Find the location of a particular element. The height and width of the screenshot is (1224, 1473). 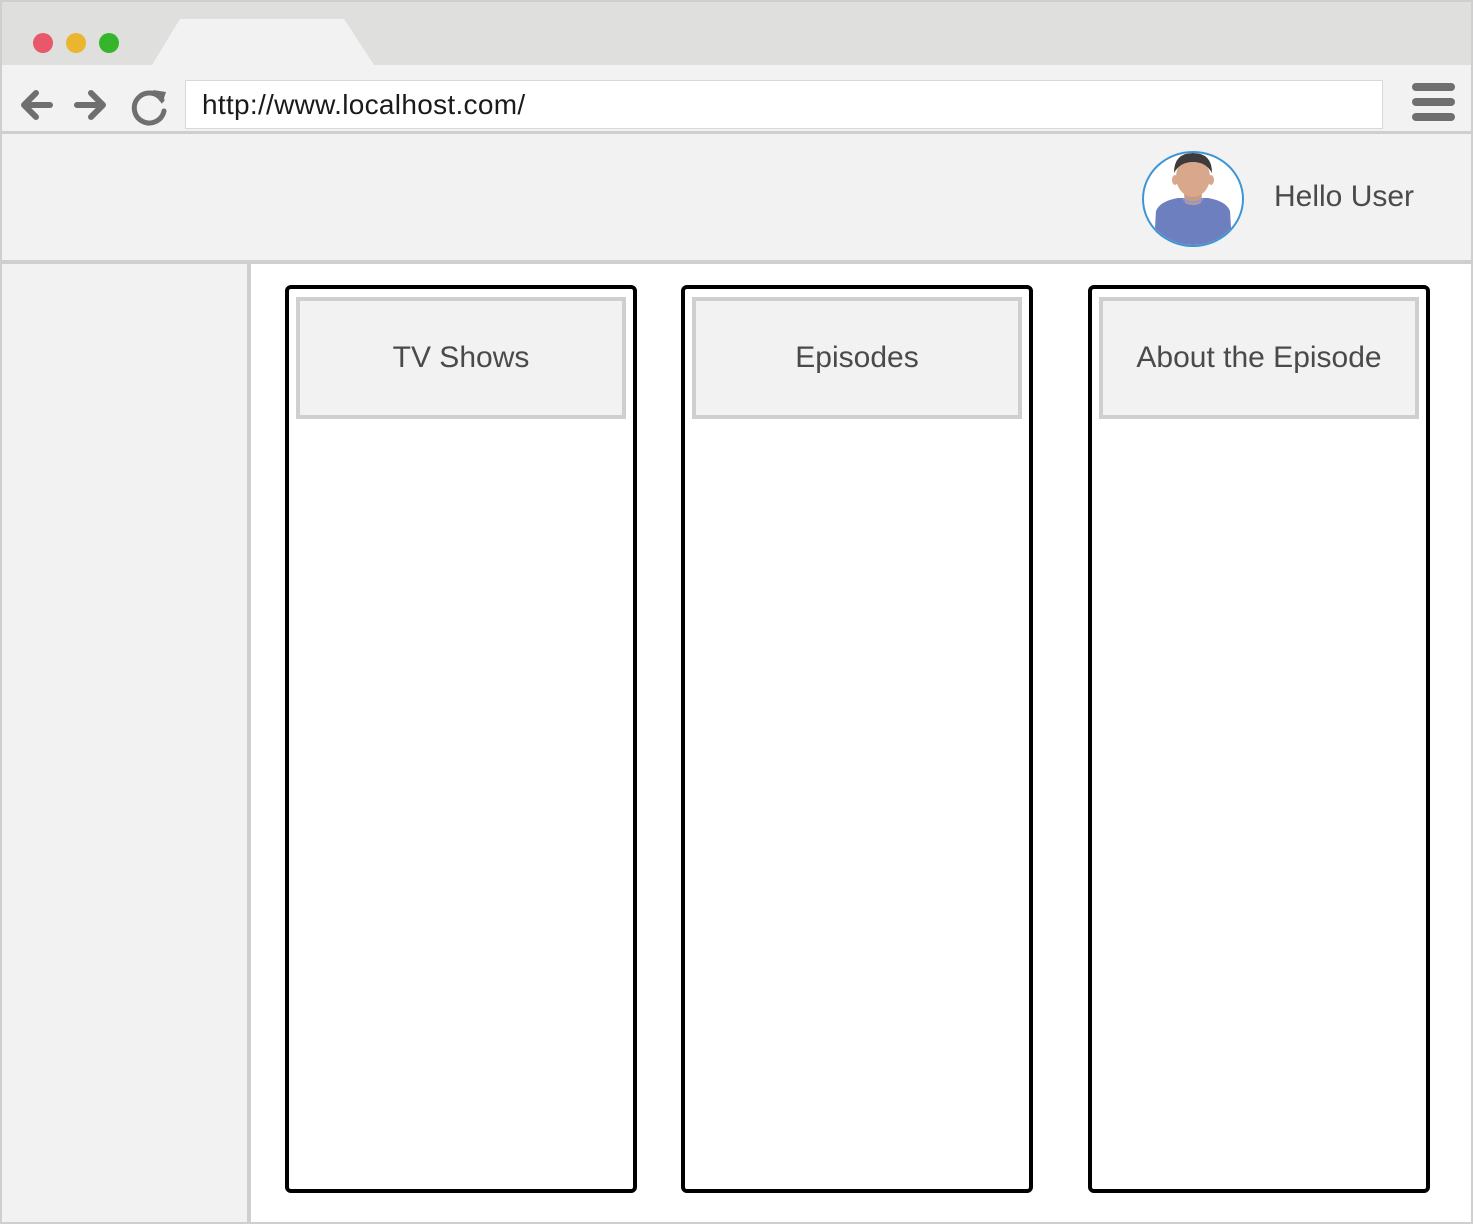

address-bar: http://www.localhost.com/ is located at coordinates (784, 104).